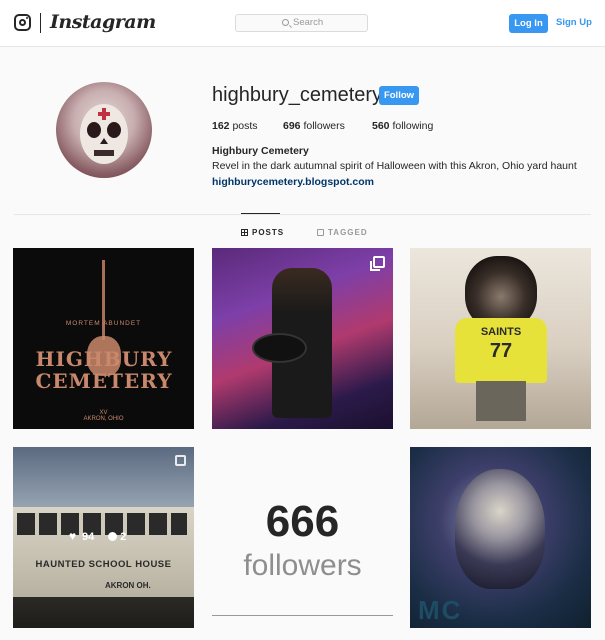 The height and width of the screenshot is (640, 605). Describe the element at coordinates (285, 22) in the screenshot. I see `search-icon` at that location.